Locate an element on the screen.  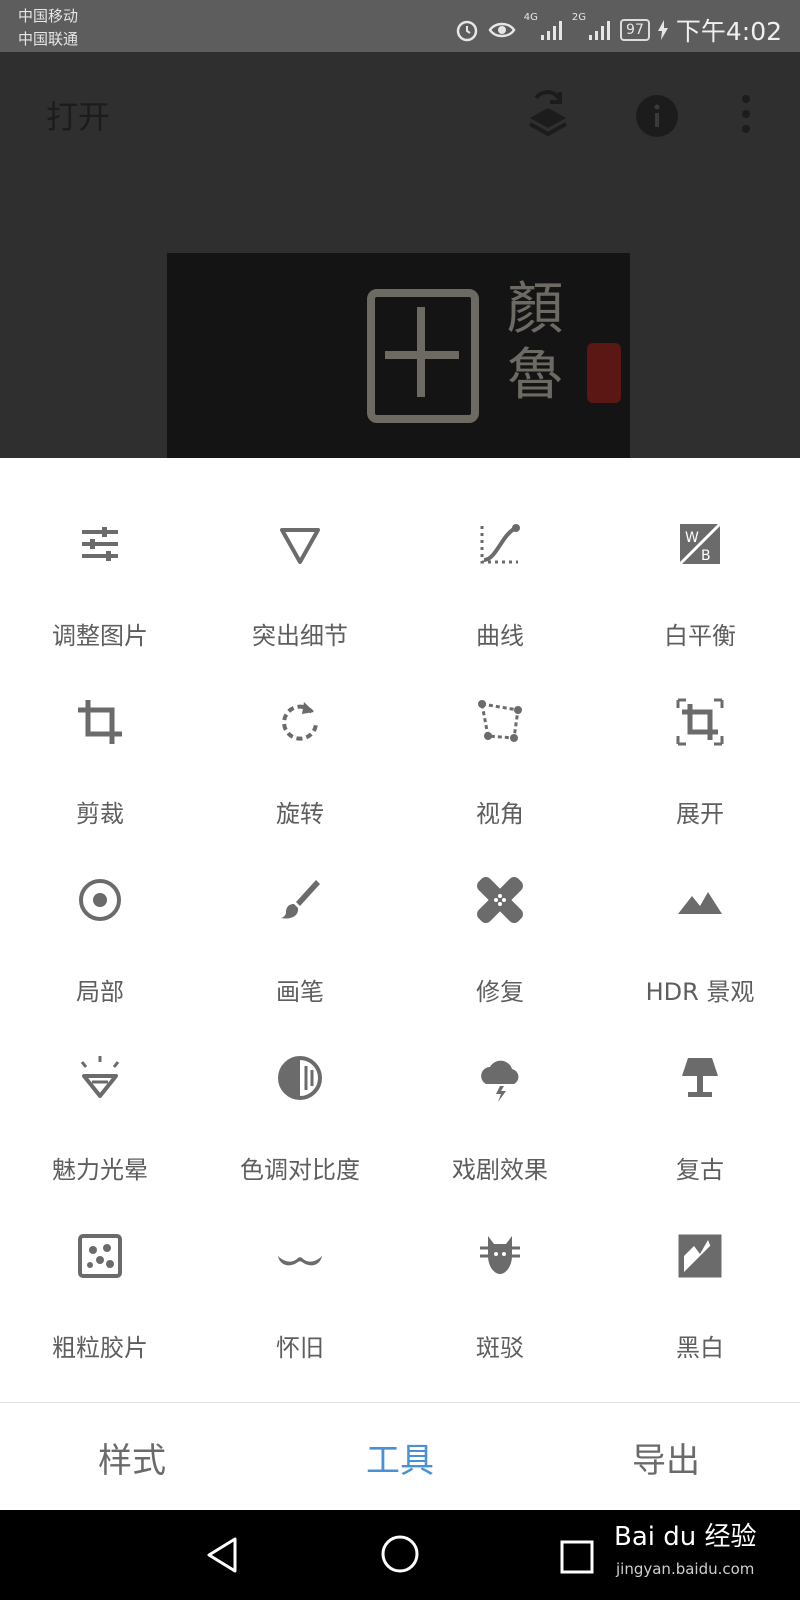
tool-drama: 戏剧效果 is located at coordinates (500, 1088).